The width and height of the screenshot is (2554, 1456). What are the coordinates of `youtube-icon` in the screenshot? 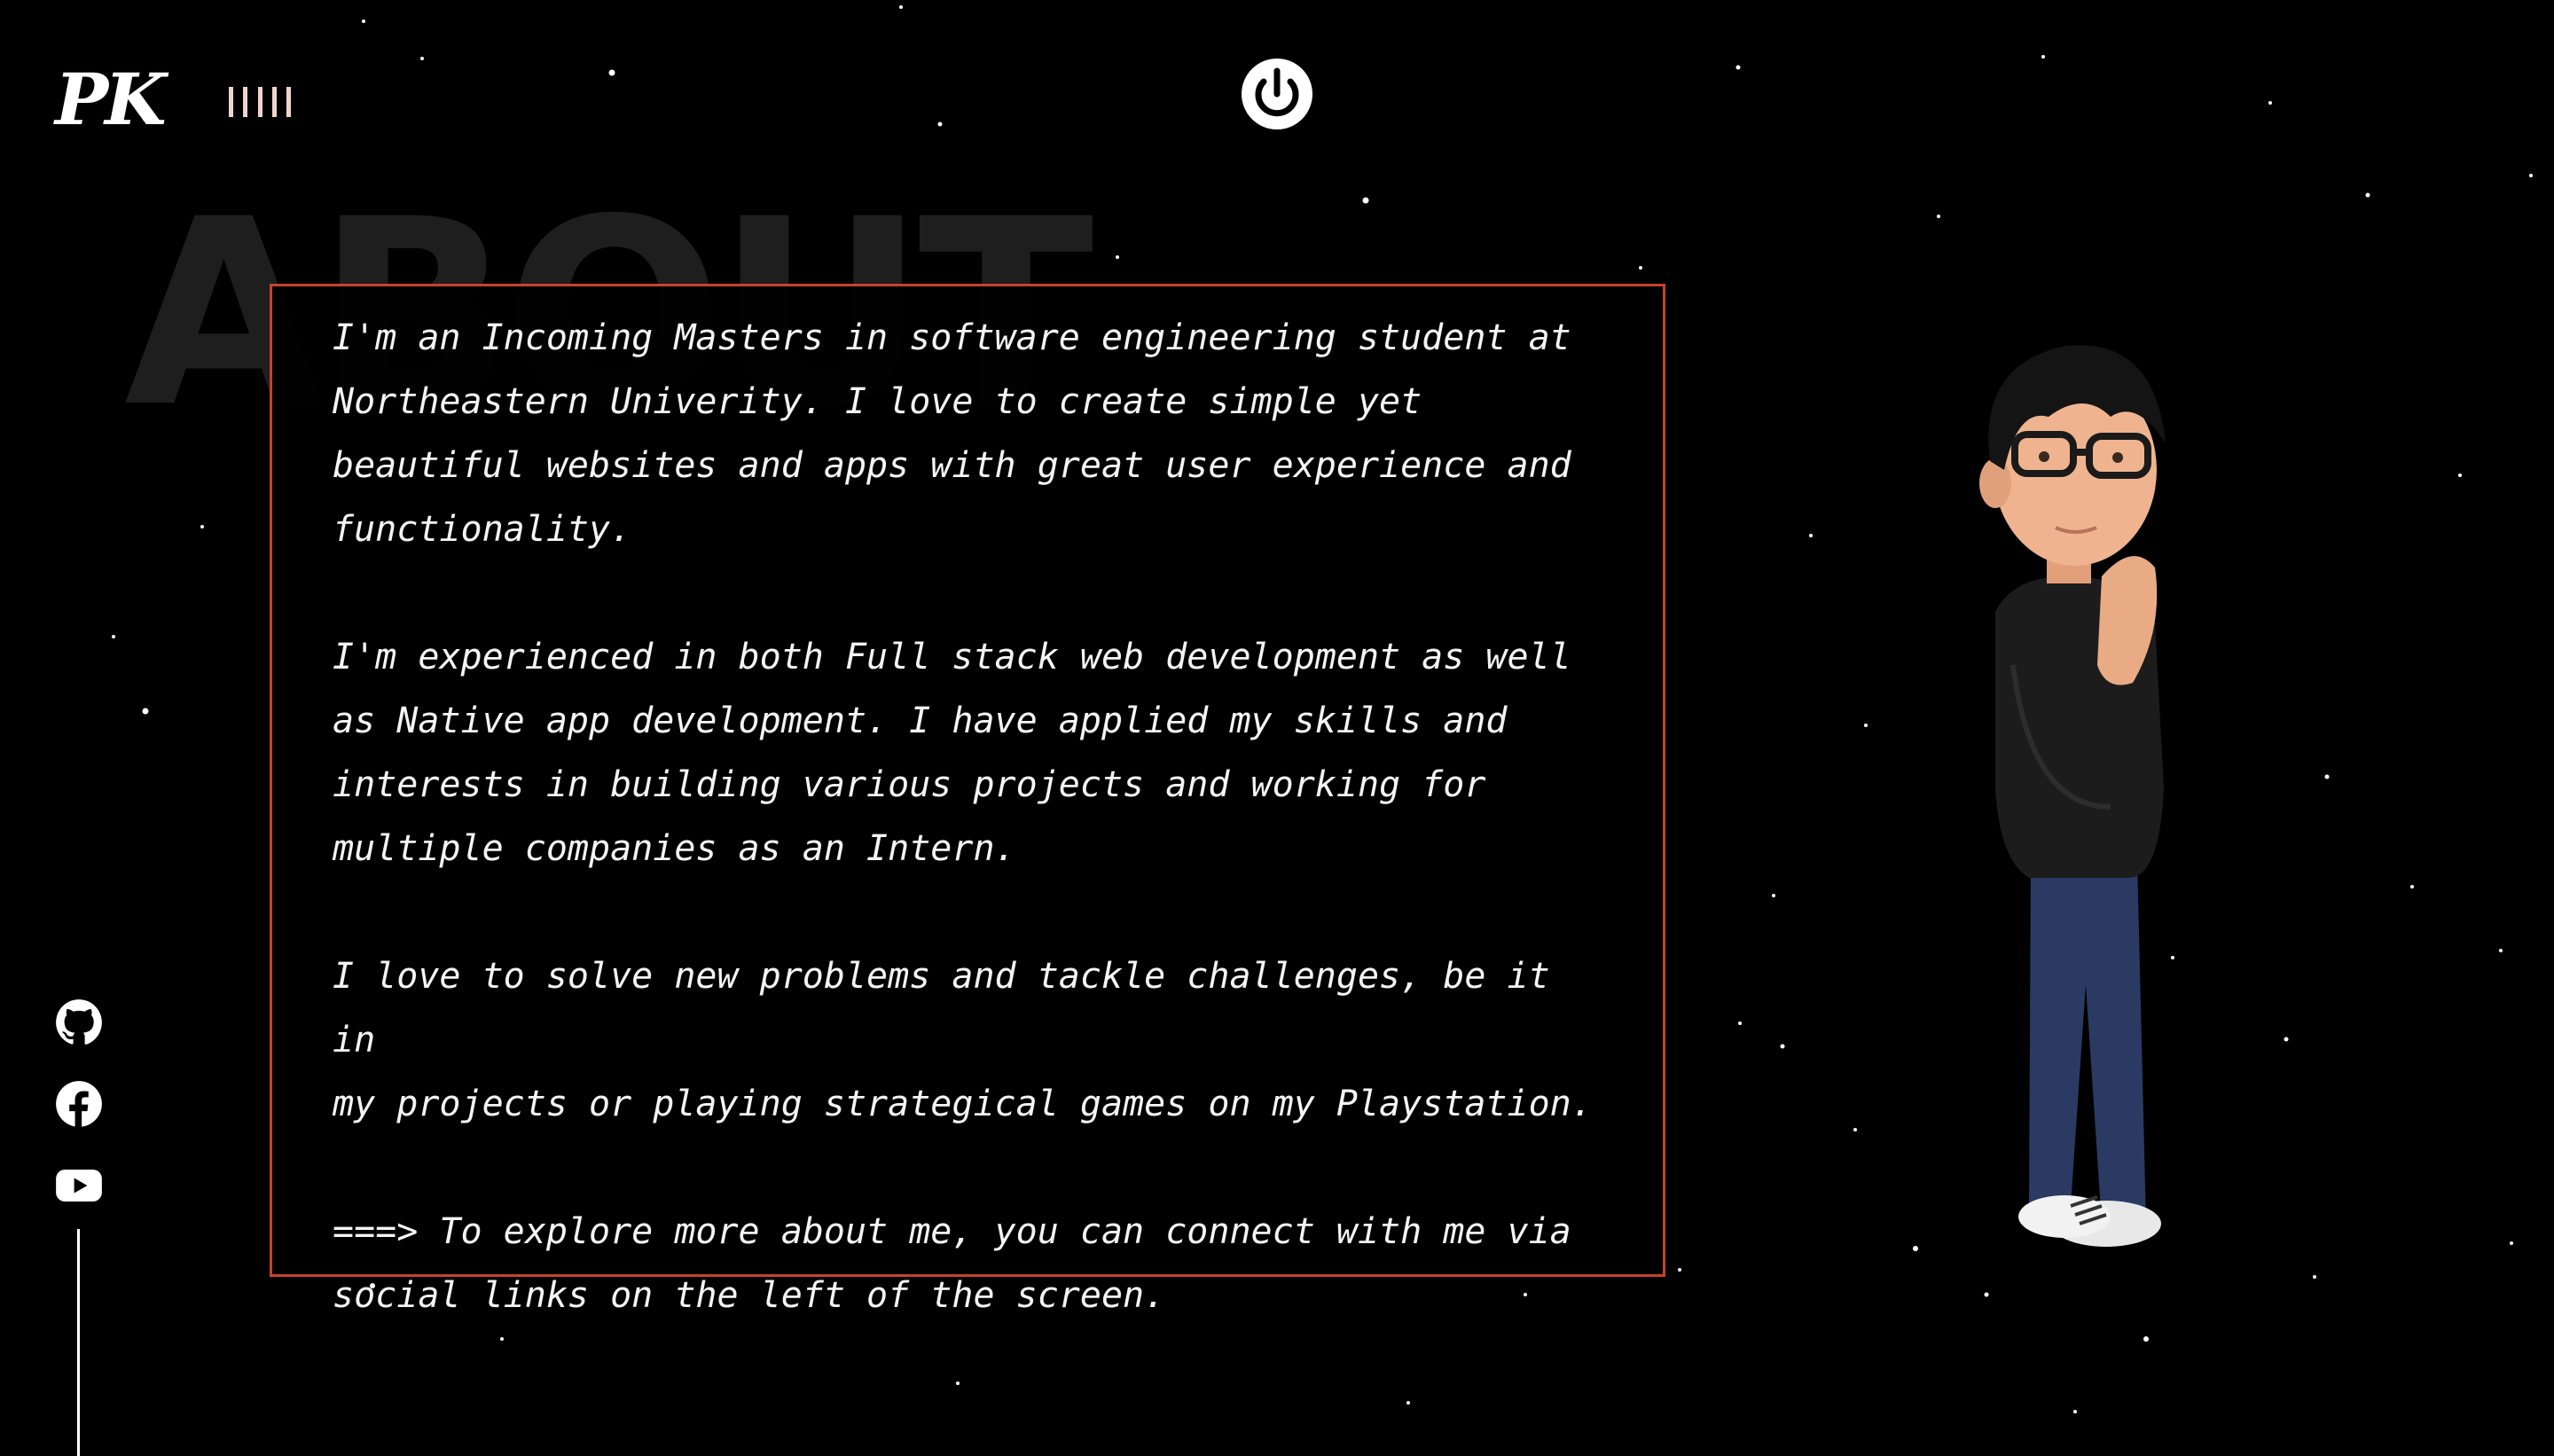 It's located at (79, 1186).